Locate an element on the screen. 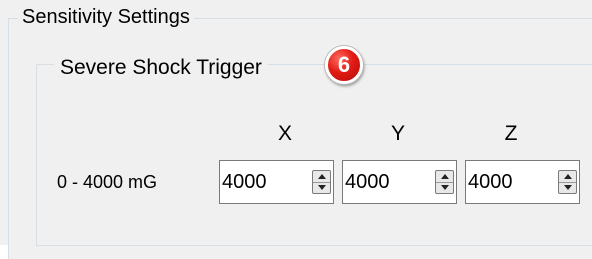  x-spin-buttons is located at coordinates (321, 182).